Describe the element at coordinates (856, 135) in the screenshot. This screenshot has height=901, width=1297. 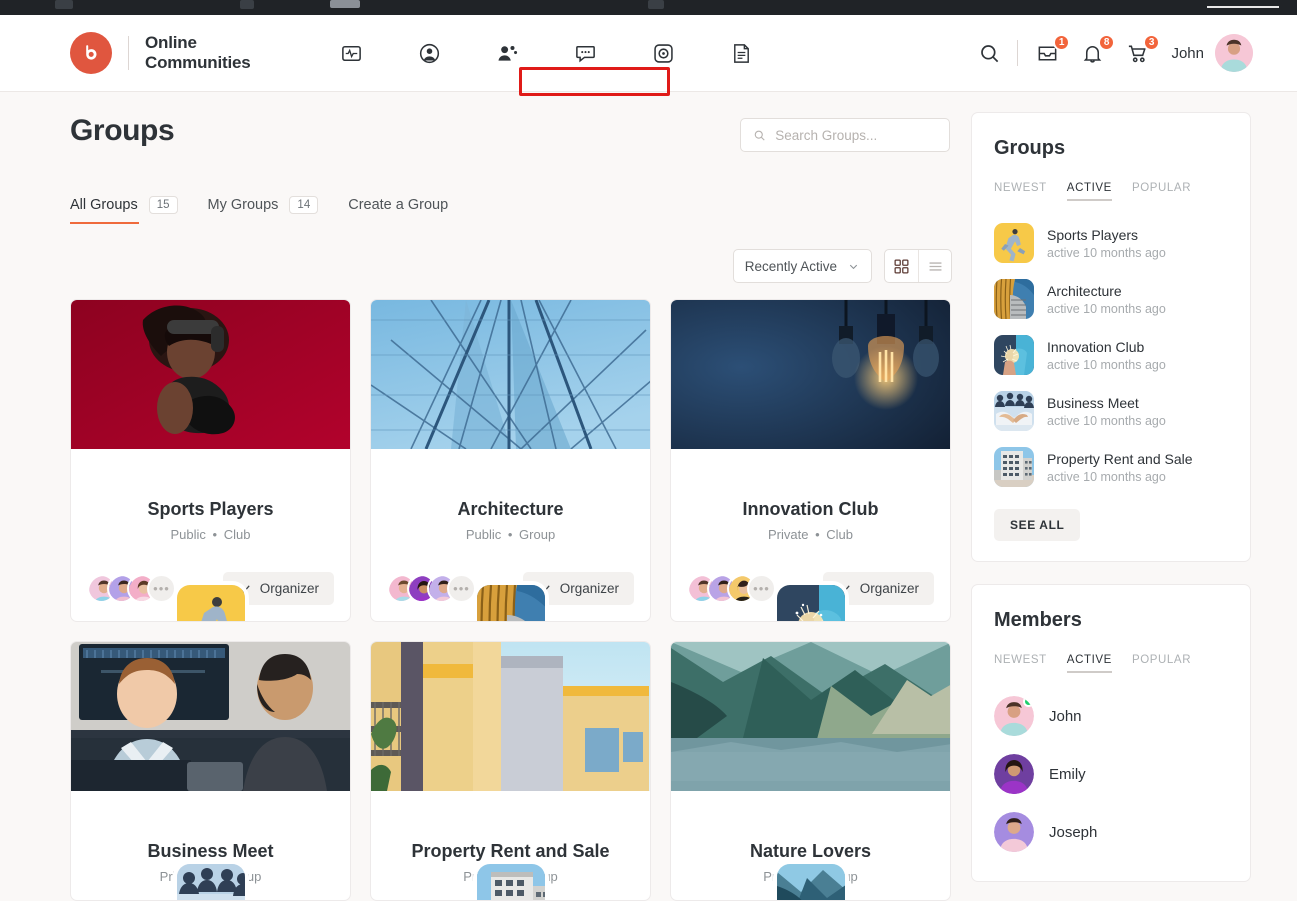
I see `search-input` at that location.